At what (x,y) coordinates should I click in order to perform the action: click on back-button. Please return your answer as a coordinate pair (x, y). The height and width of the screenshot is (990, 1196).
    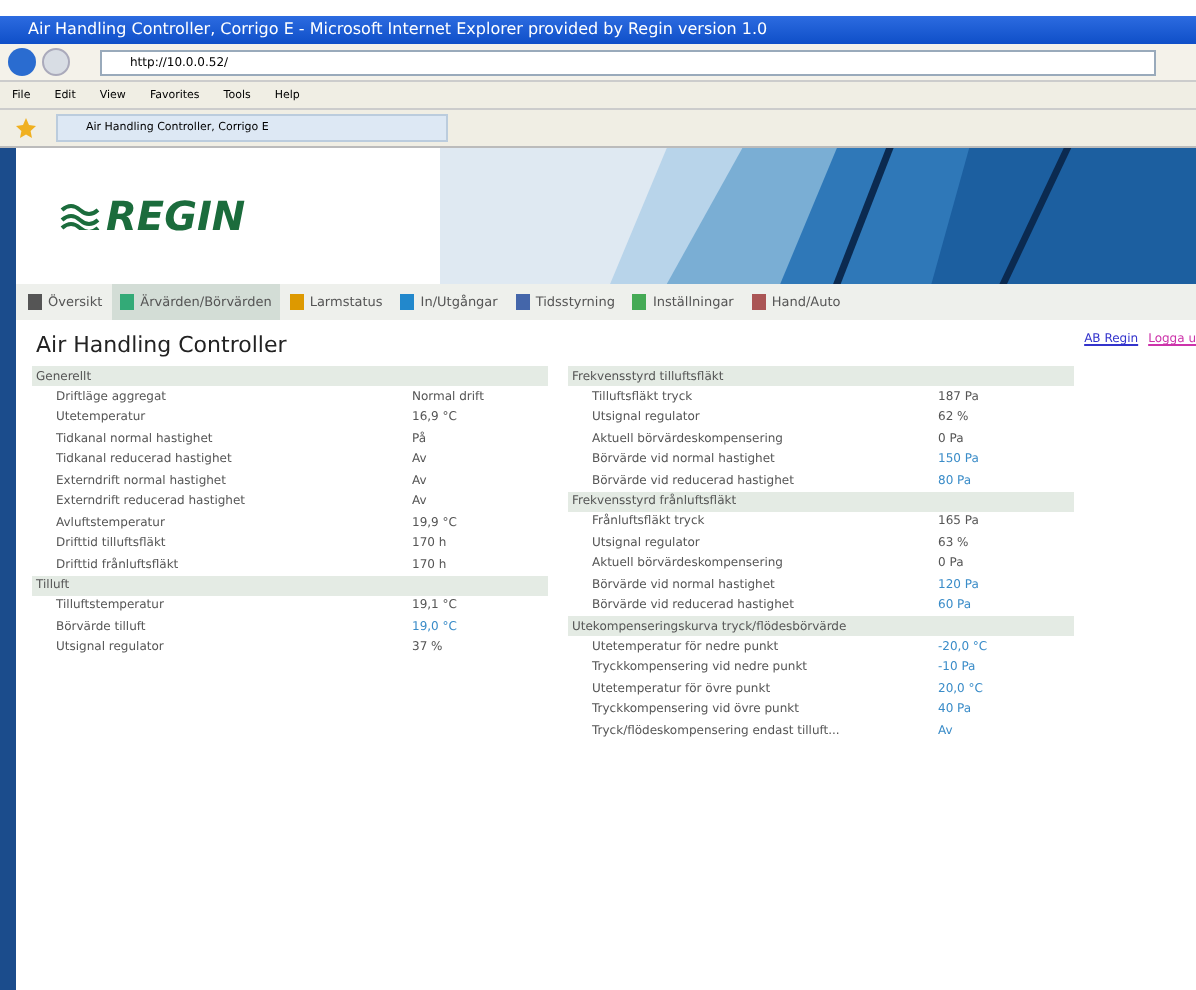
    Looking at the image, I should click on (22, 62).